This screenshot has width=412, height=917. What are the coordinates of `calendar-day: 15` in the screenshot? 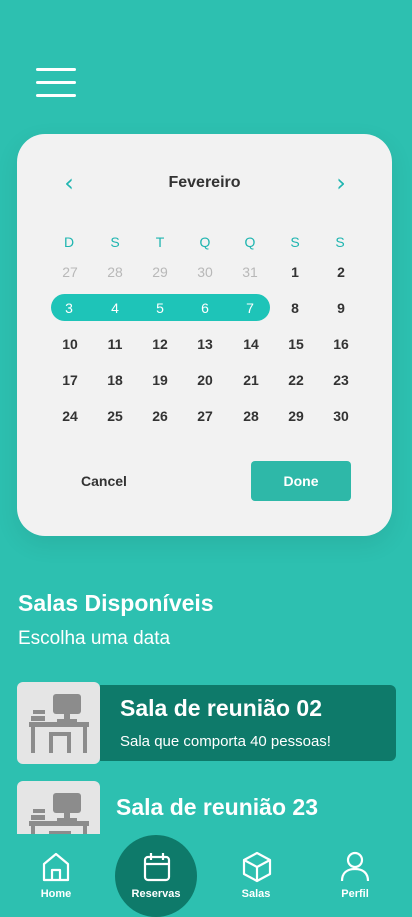 It's located at (296, 344).